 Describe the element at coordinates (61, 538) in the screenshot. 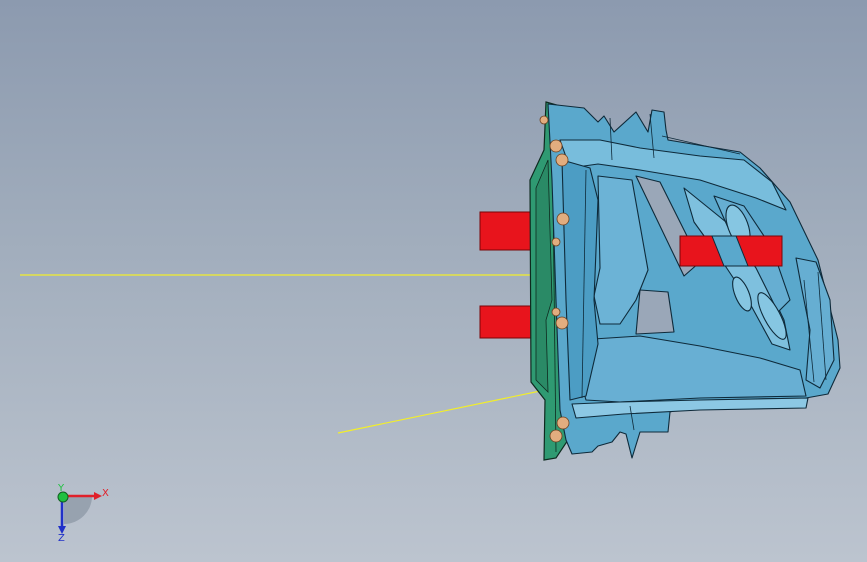

I see `z-axis-label: Z` at that location.